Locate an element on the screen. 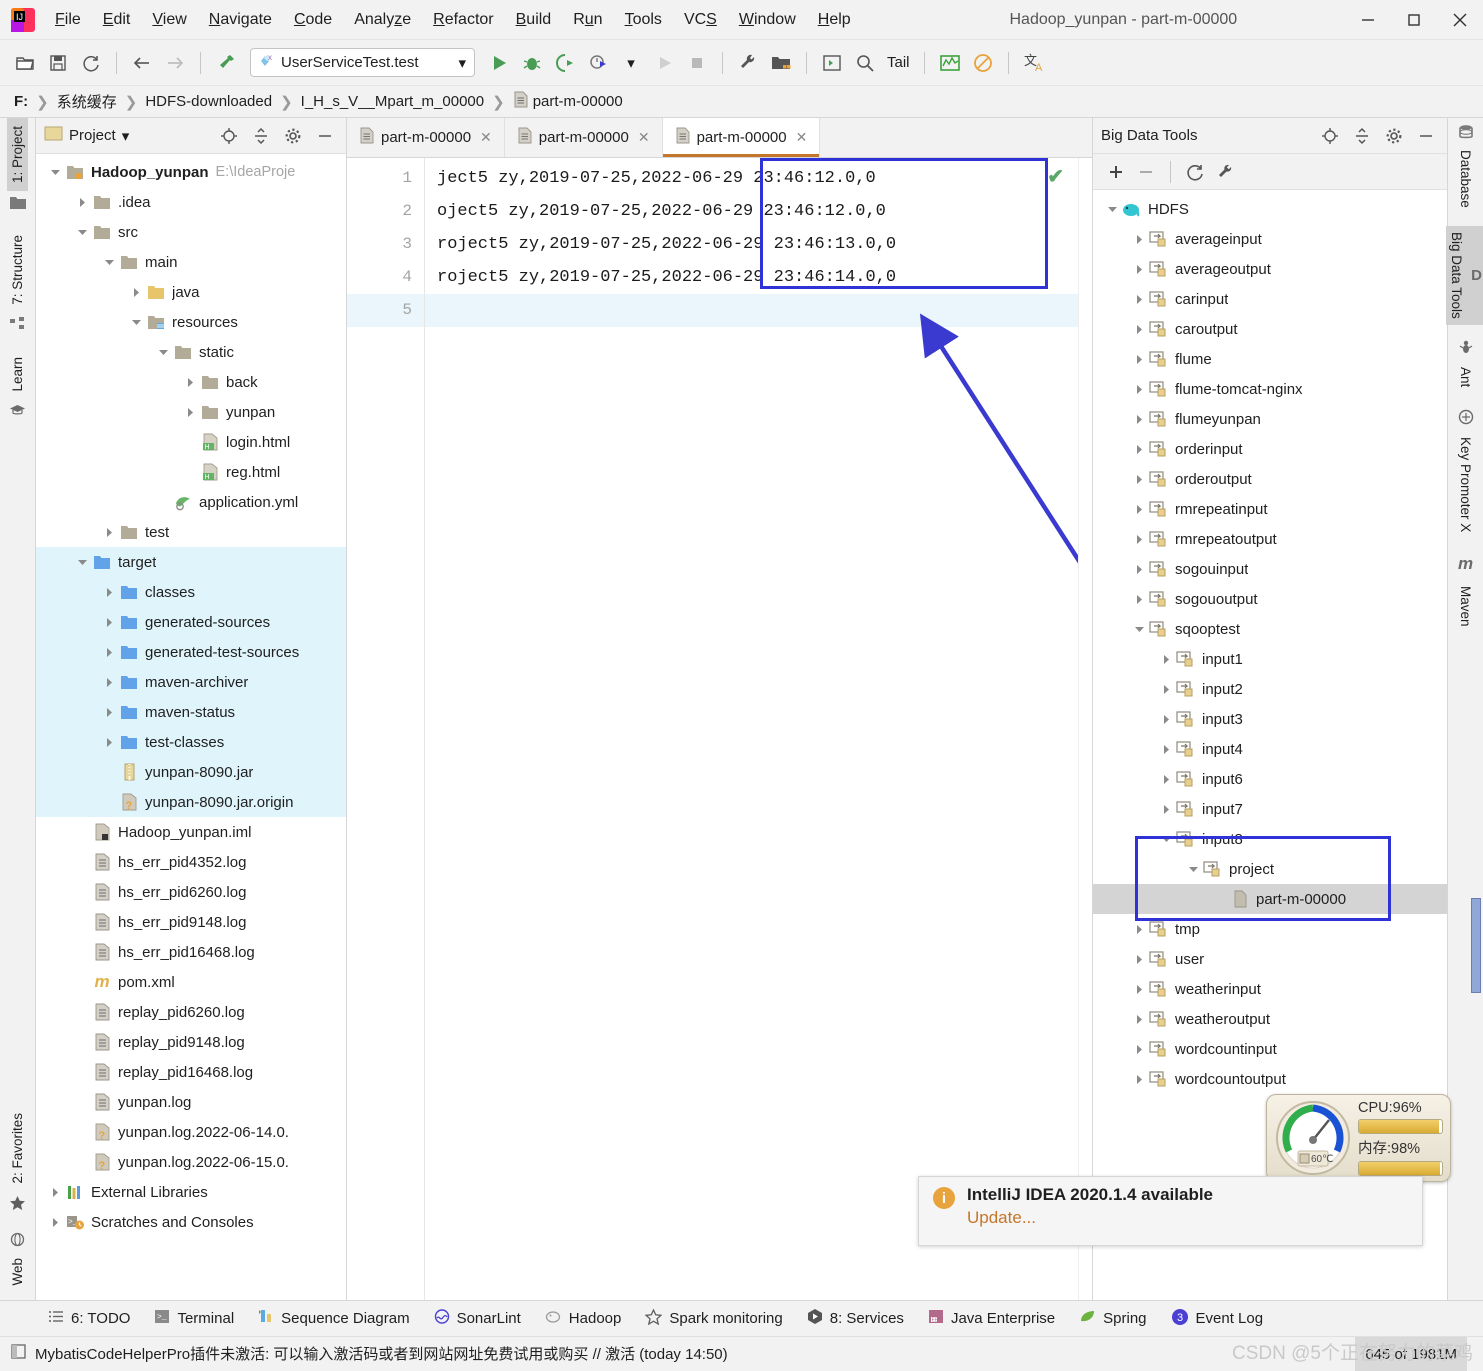  menu-help: Help is located at coordinates (834, 20).